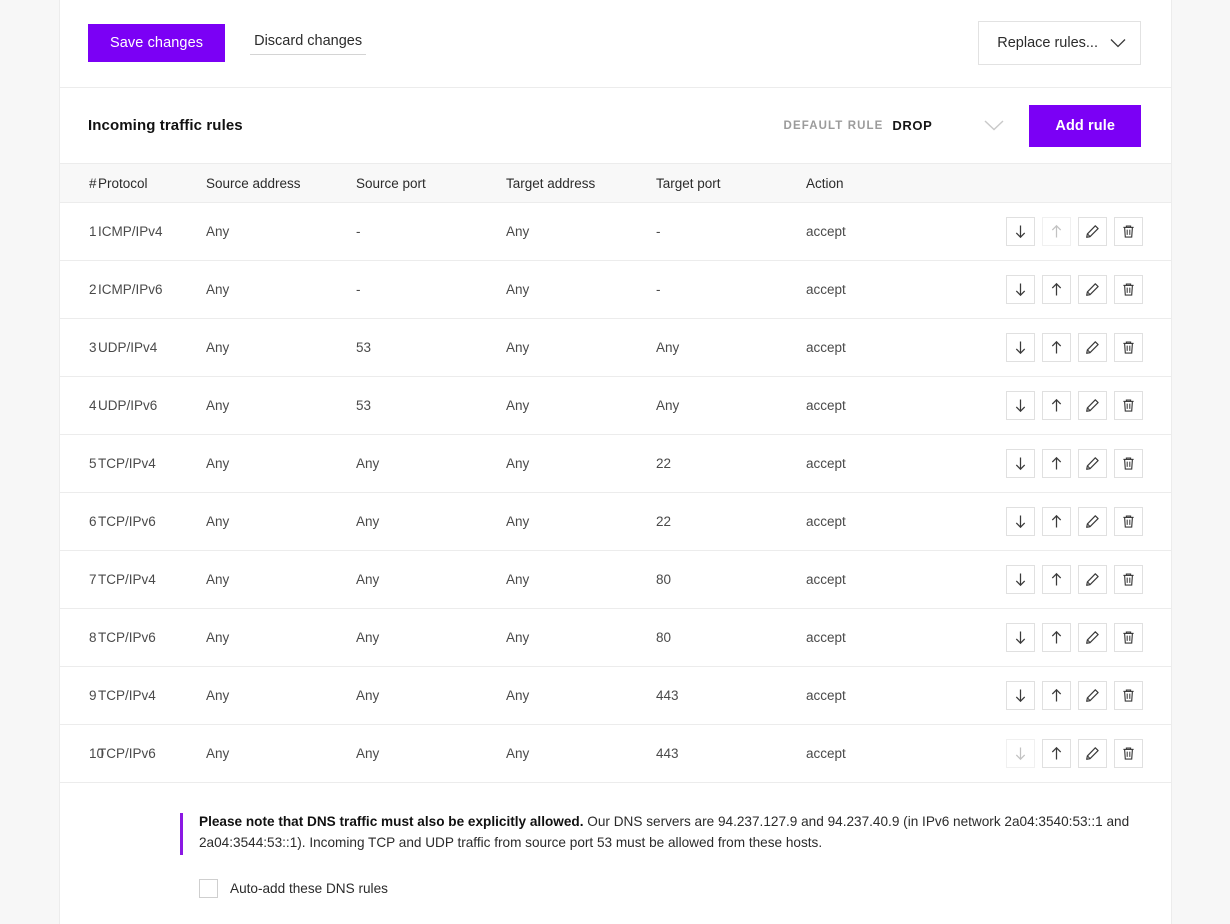 The height and width of the screenshot is (924, 1230). Describe the element at coordinates (79, 183) in the screenshot. I see `column-header-number: #` at that location.